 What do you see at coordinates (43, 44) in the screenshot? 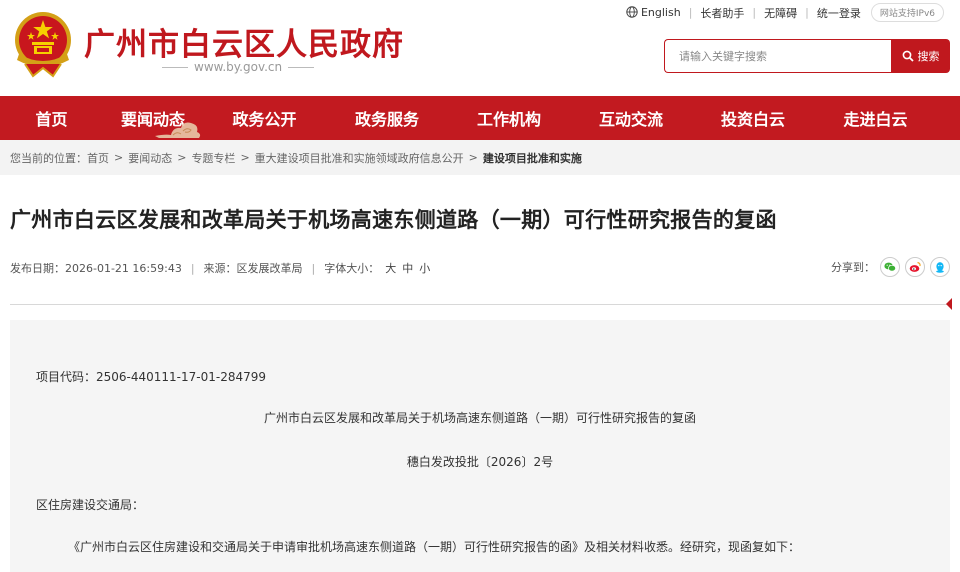
I see `national-emblem-icon` at bounding box center [43, 44].